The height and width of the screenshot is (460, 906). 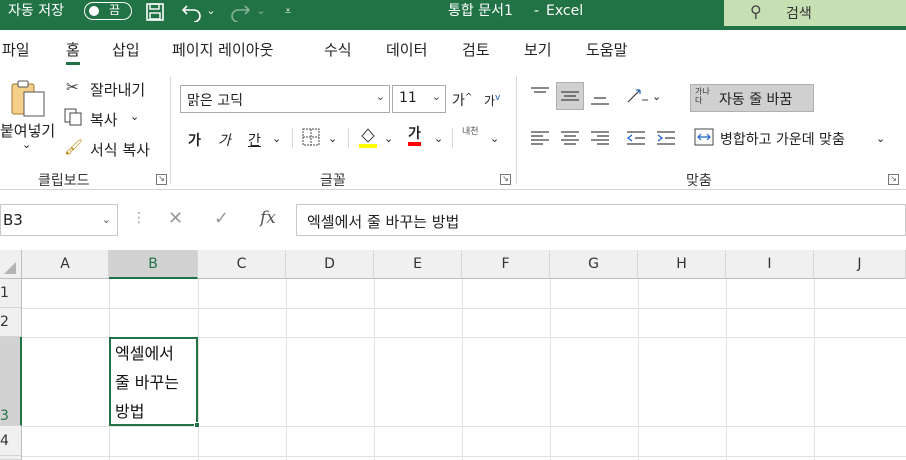 I want to click on font-name-select: 맑은 고딕 ⌄, so click(x=285, y=99).